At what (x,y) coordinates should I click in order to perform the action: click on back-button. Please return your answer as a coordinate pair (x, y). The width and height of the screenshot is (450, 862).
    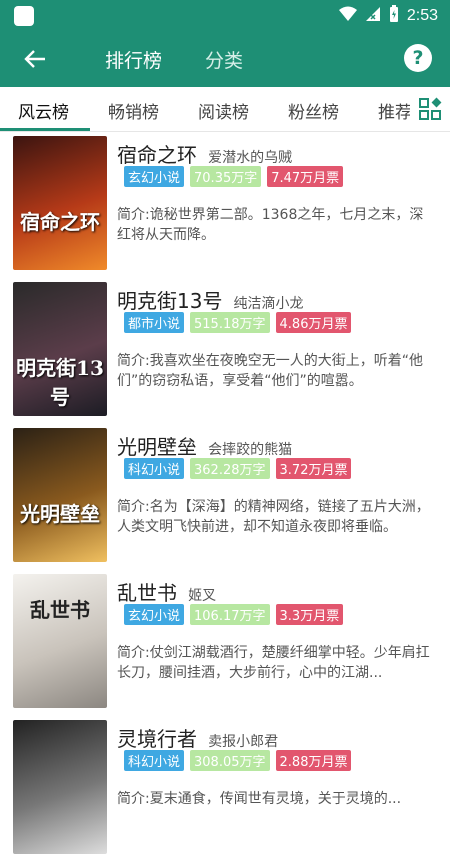
    Looking at the image, I should click on (35, 59).